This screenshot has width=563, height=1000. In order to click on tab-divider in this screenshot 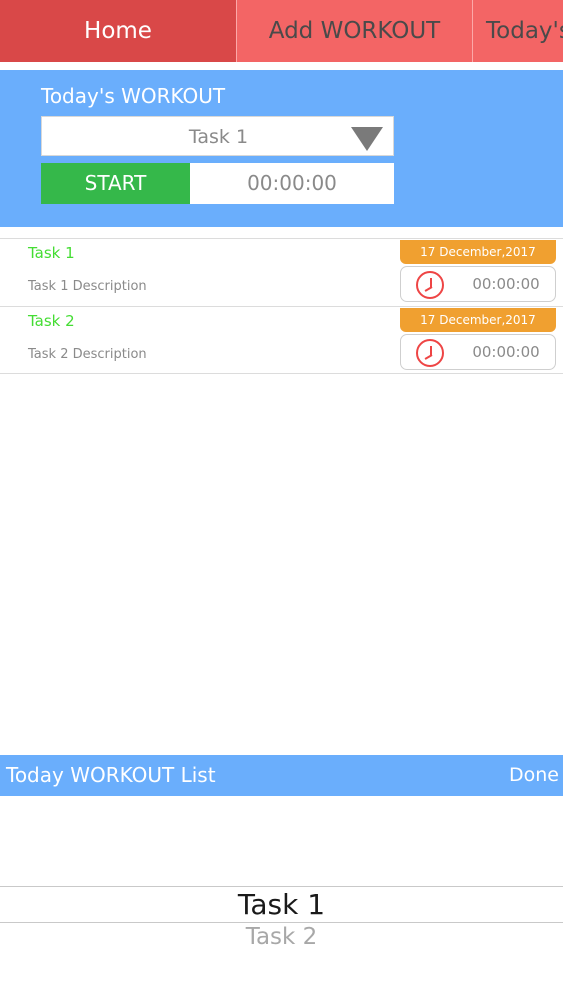, I will do `click(472, 31)`.